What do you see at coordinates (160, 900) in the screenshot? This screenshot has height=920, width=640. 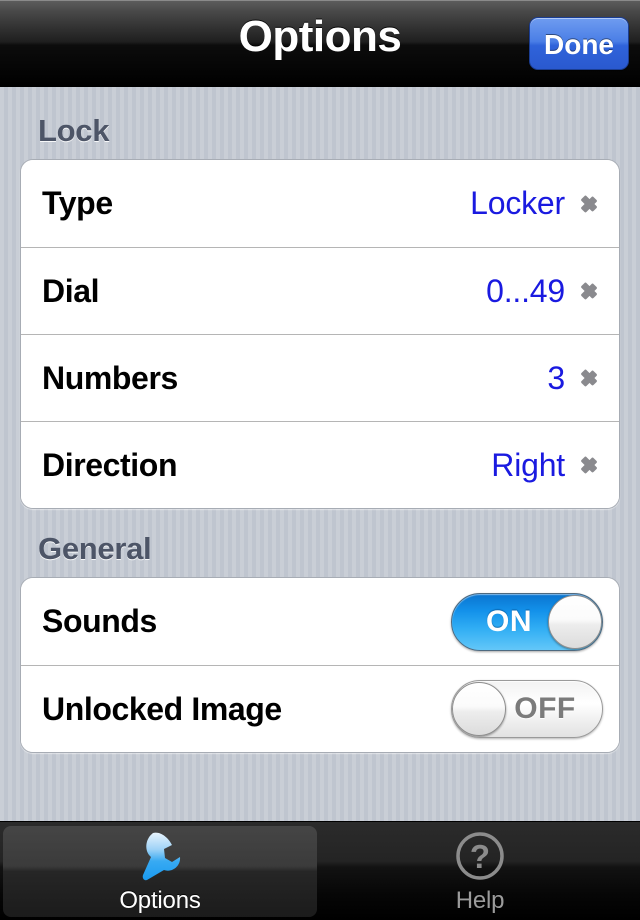 I see `tab-label: Options` at bounding box center [160, 900].